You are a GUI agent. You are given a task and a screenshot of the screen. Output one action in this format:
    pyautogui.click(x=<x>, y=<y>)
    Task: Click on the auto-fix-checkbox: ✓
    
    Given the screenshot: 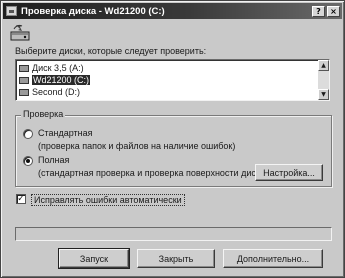 What is the action you would take?
    pyautogui.click(x=21, y=199)
    